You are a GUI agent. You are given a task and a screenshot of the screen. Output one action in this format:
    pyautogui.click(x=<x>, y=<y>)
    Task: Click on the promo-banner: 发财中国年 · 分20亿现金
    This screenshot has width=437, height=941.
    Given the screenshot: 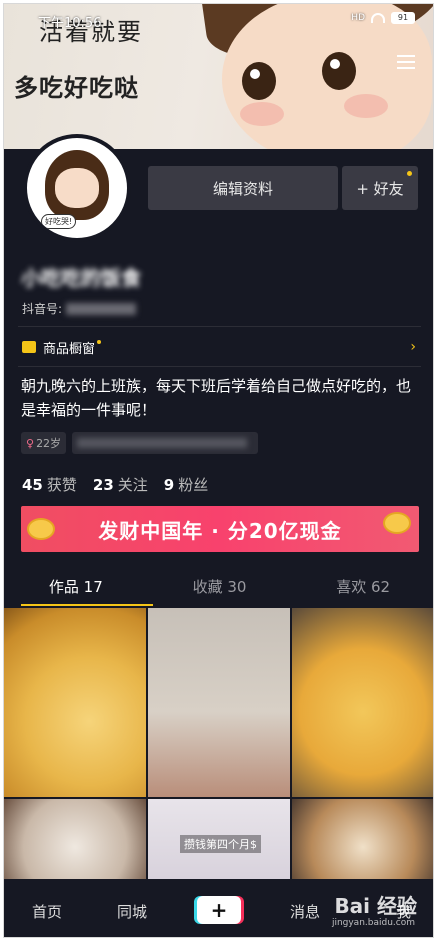 What is the action you would take?
    pyautogui.click(x=220, y=529)
    